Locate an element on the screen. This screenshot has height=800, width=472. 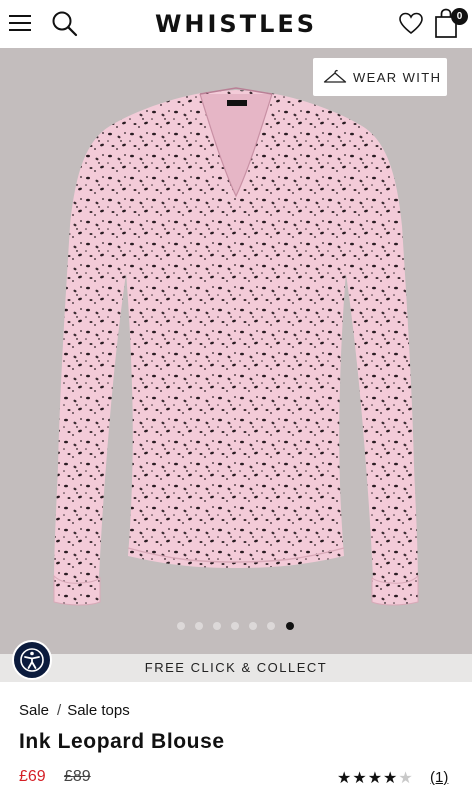
accessibility-button is located at coordinates (32, 660).